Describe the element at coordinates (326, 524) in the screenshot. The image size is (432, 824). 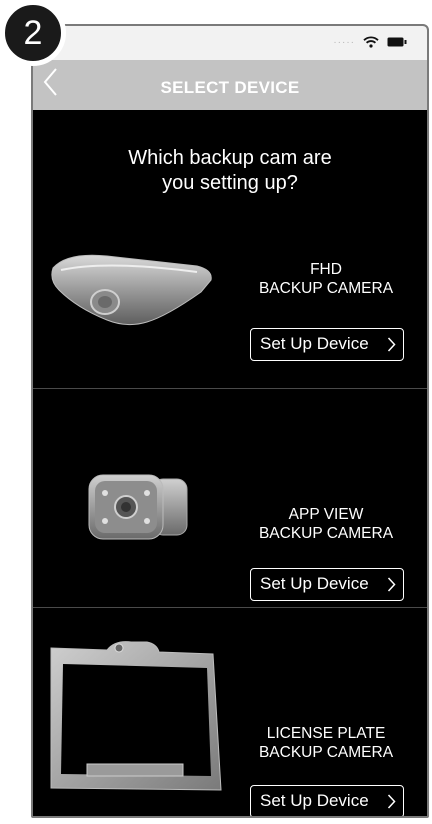
I see `device-name-app-view: APP VIEW BACKUP CAMERA` at that location.